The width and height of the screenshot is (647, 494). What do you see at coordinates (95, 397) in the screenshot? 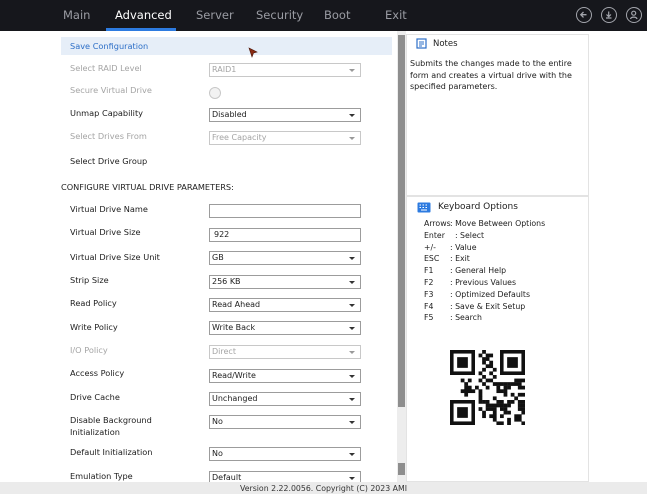
I see `drive-cache-label: Drive Cache` at bounding box center [95, 397].